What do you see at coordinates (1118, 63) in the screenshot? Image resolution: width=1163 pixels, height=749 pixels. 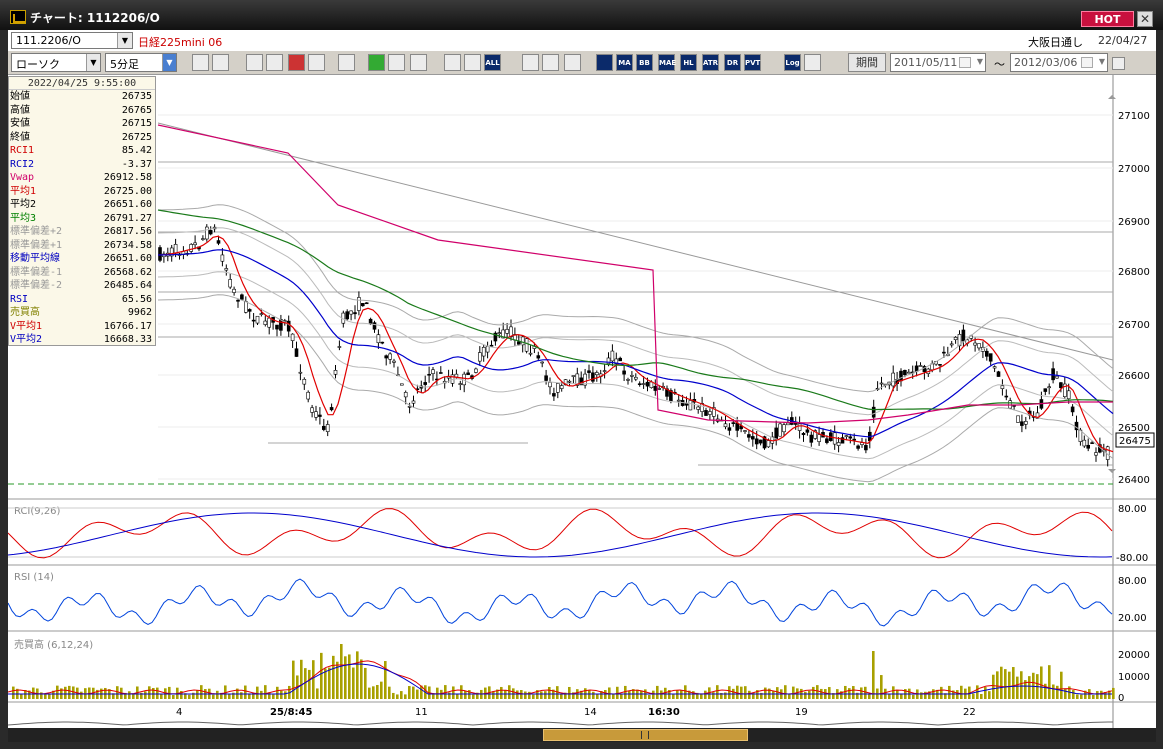 I see `period-checkbox` at bounding box center [1118, 63].